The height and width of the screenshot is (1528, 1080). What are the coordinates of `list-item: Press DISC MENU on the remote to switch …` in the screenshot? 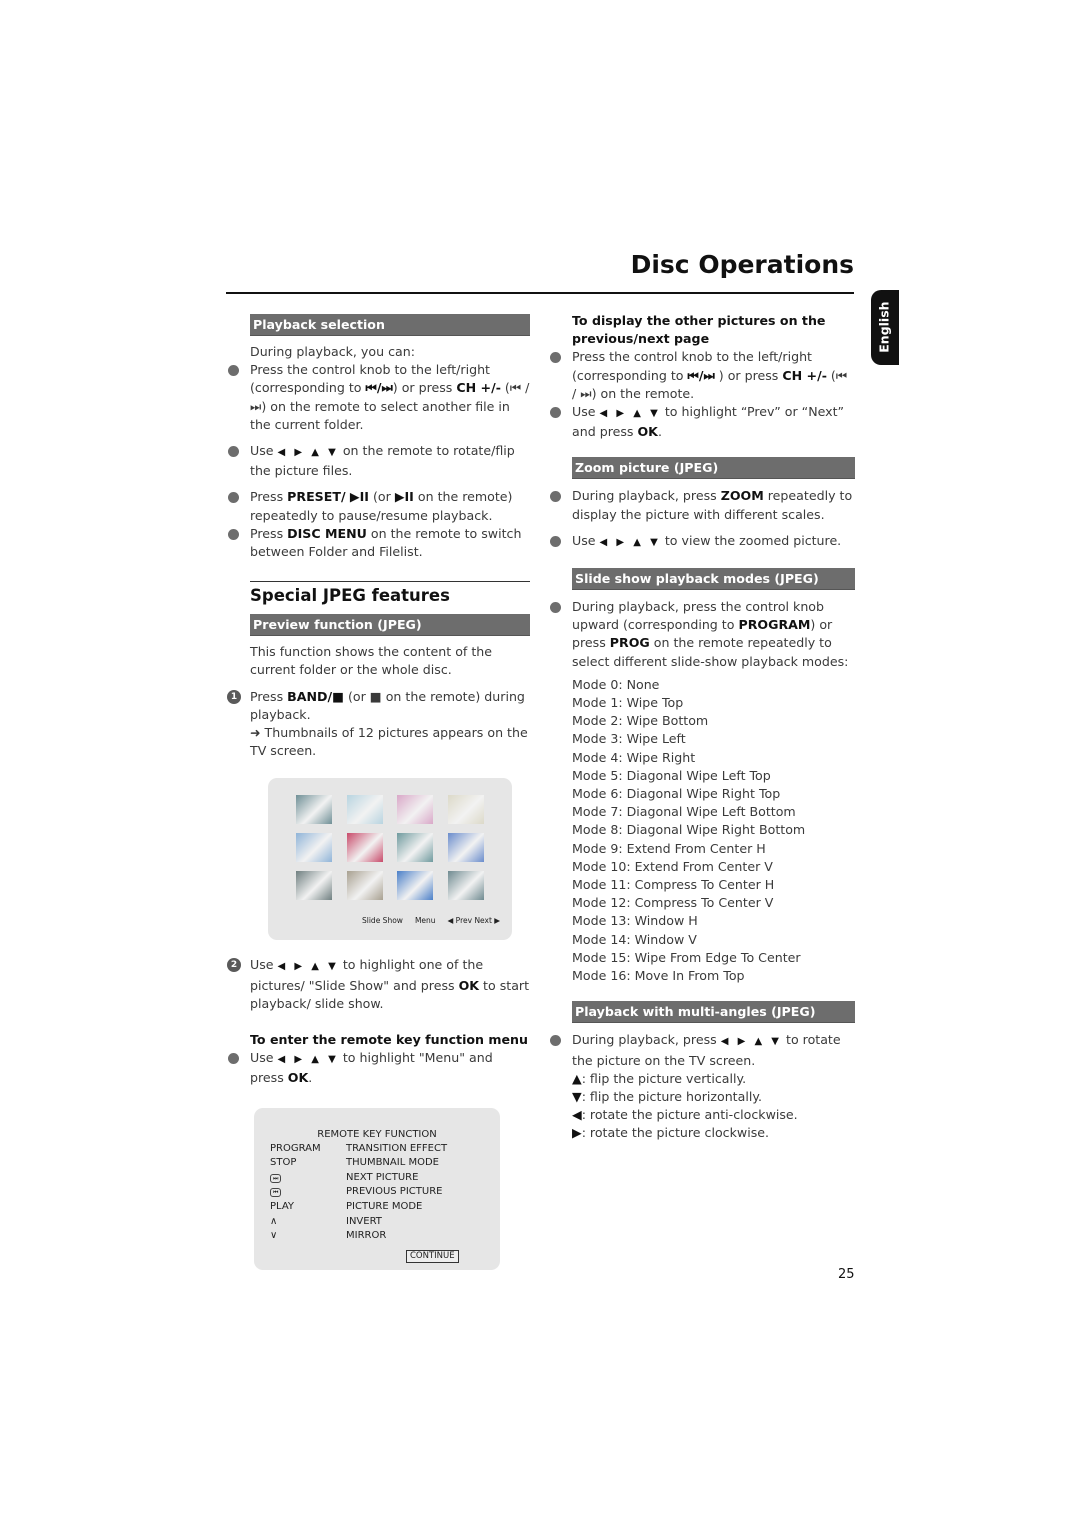 It's located at (379, 543).